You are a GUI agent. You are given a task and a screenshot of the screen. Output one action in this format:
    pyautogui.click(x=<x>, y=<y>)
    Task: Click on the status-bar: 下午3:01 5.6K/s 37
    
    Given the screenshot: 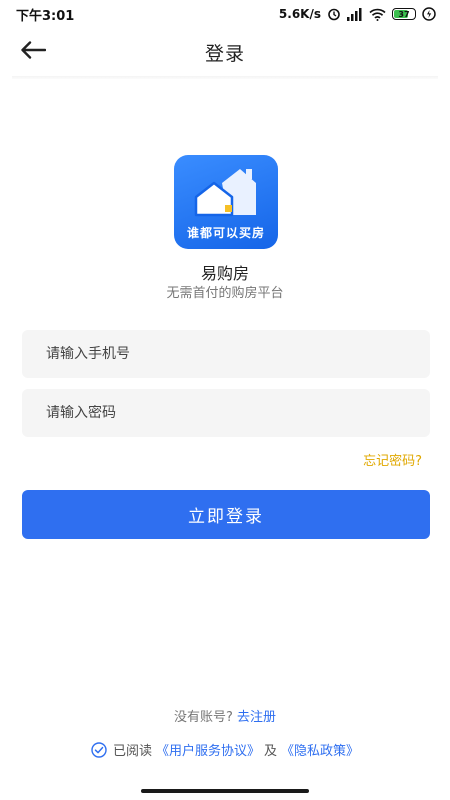 What is the action you would take?
    pyautogui.click(x=225, y=14)
    